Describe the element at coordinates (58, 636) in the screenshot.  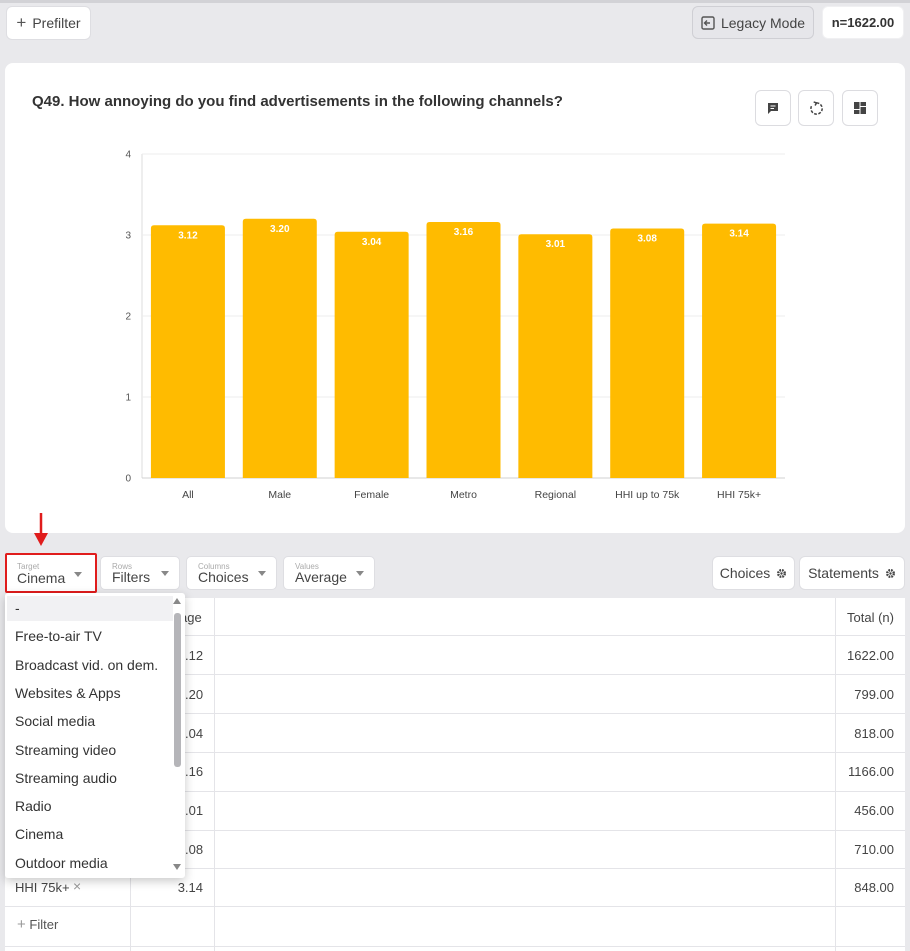
I see `dropdown-item: Free-to-air TV` at that location.